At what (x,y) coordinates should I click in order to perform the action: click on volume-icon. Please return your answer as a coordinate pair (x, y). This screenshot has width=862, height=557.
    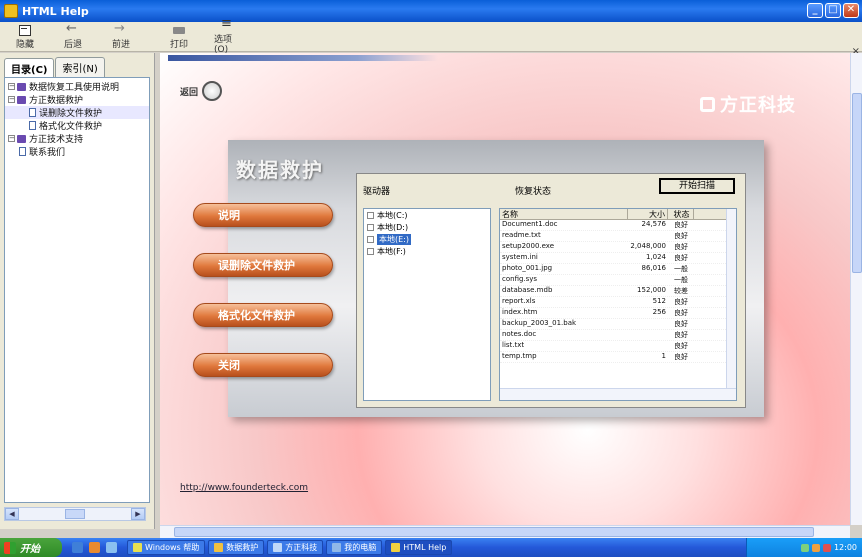
    Looking at the image, I should click on (815, 547).